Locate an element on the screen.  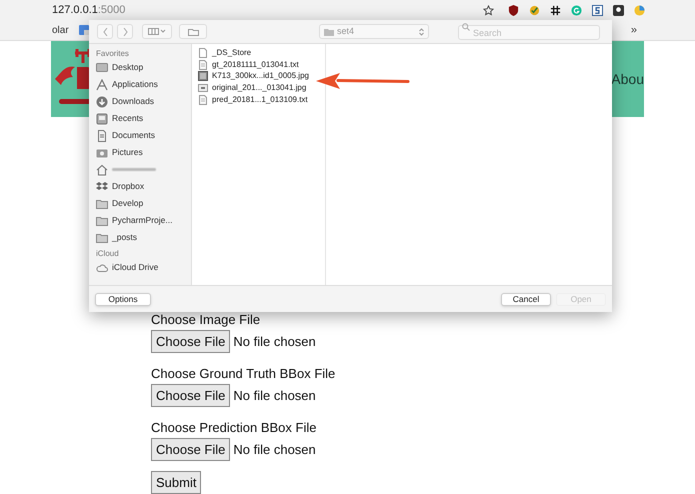
grammar-icon is located at coordinates (576, 10).